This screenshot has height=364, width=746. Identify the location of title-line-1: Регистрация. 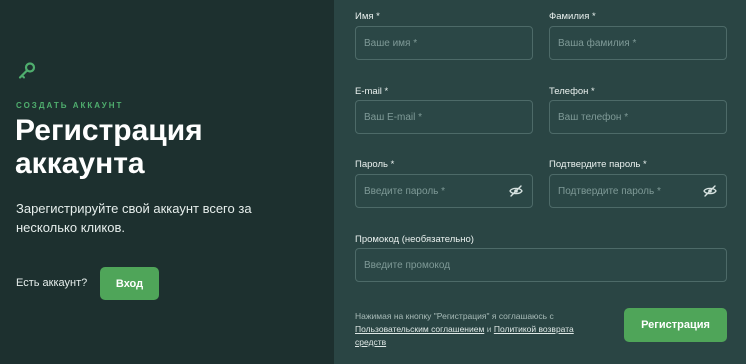
(109, 130).